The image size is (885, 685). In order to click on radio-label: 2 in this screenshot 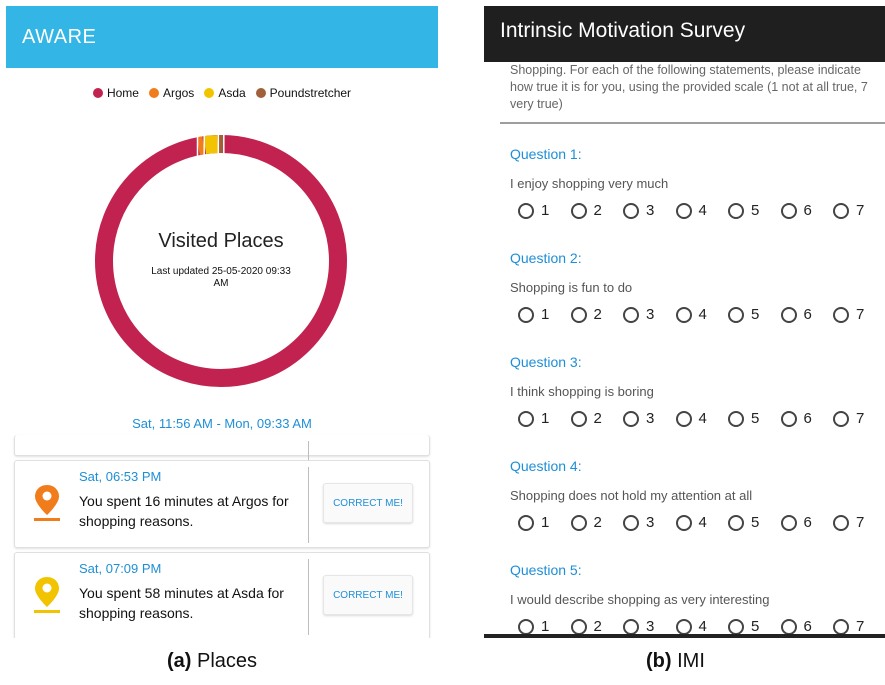, I will do `click(597, 314)`.